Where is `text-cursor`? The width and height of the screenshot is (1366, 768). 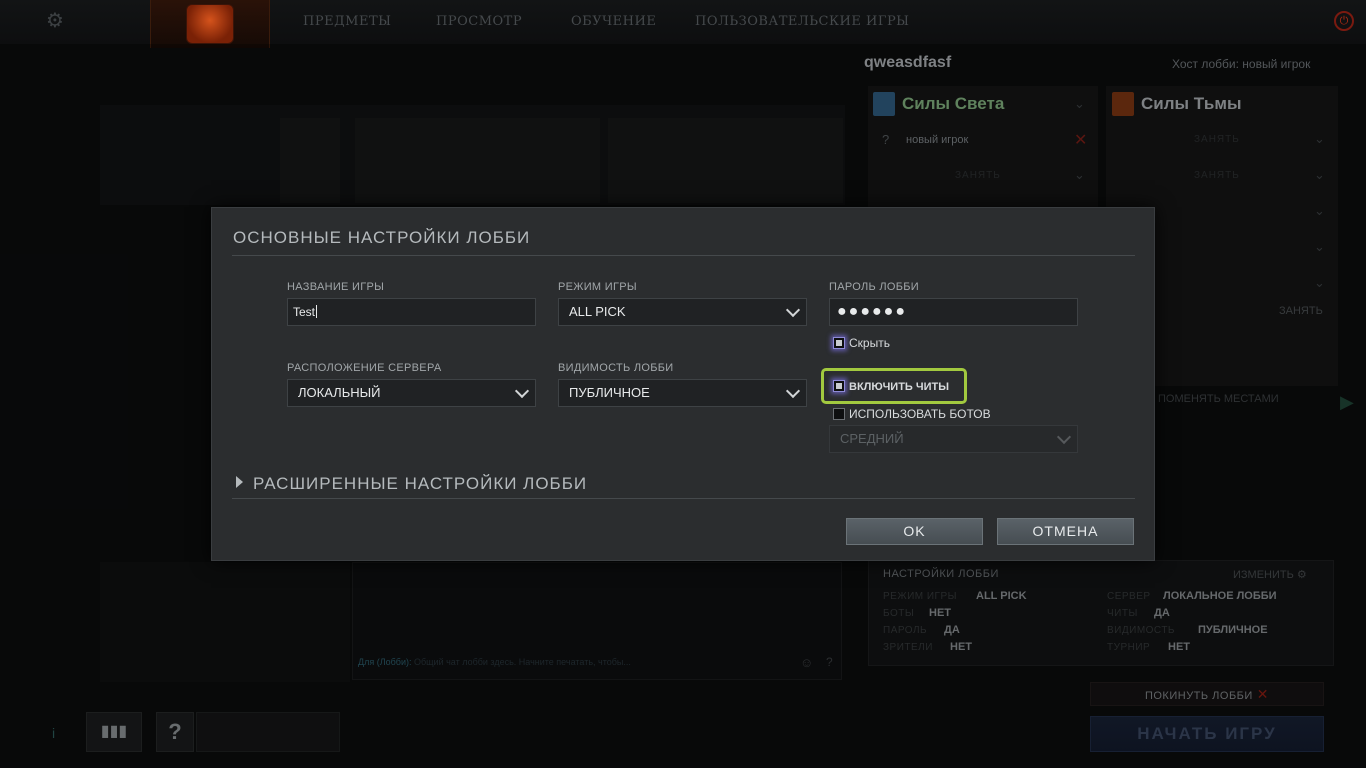 text-cursor is located at coordinates (317, 311).